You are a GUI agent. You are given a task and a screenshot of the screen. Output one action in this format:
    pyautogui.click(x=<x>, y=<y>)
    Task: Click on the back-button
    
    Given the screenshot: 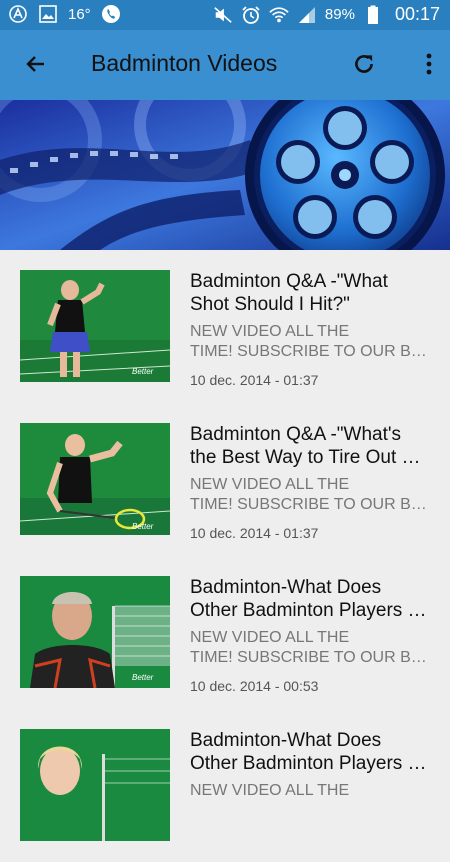 What is the action you would take?
    pyautogui.click(x=36, y=64)
    